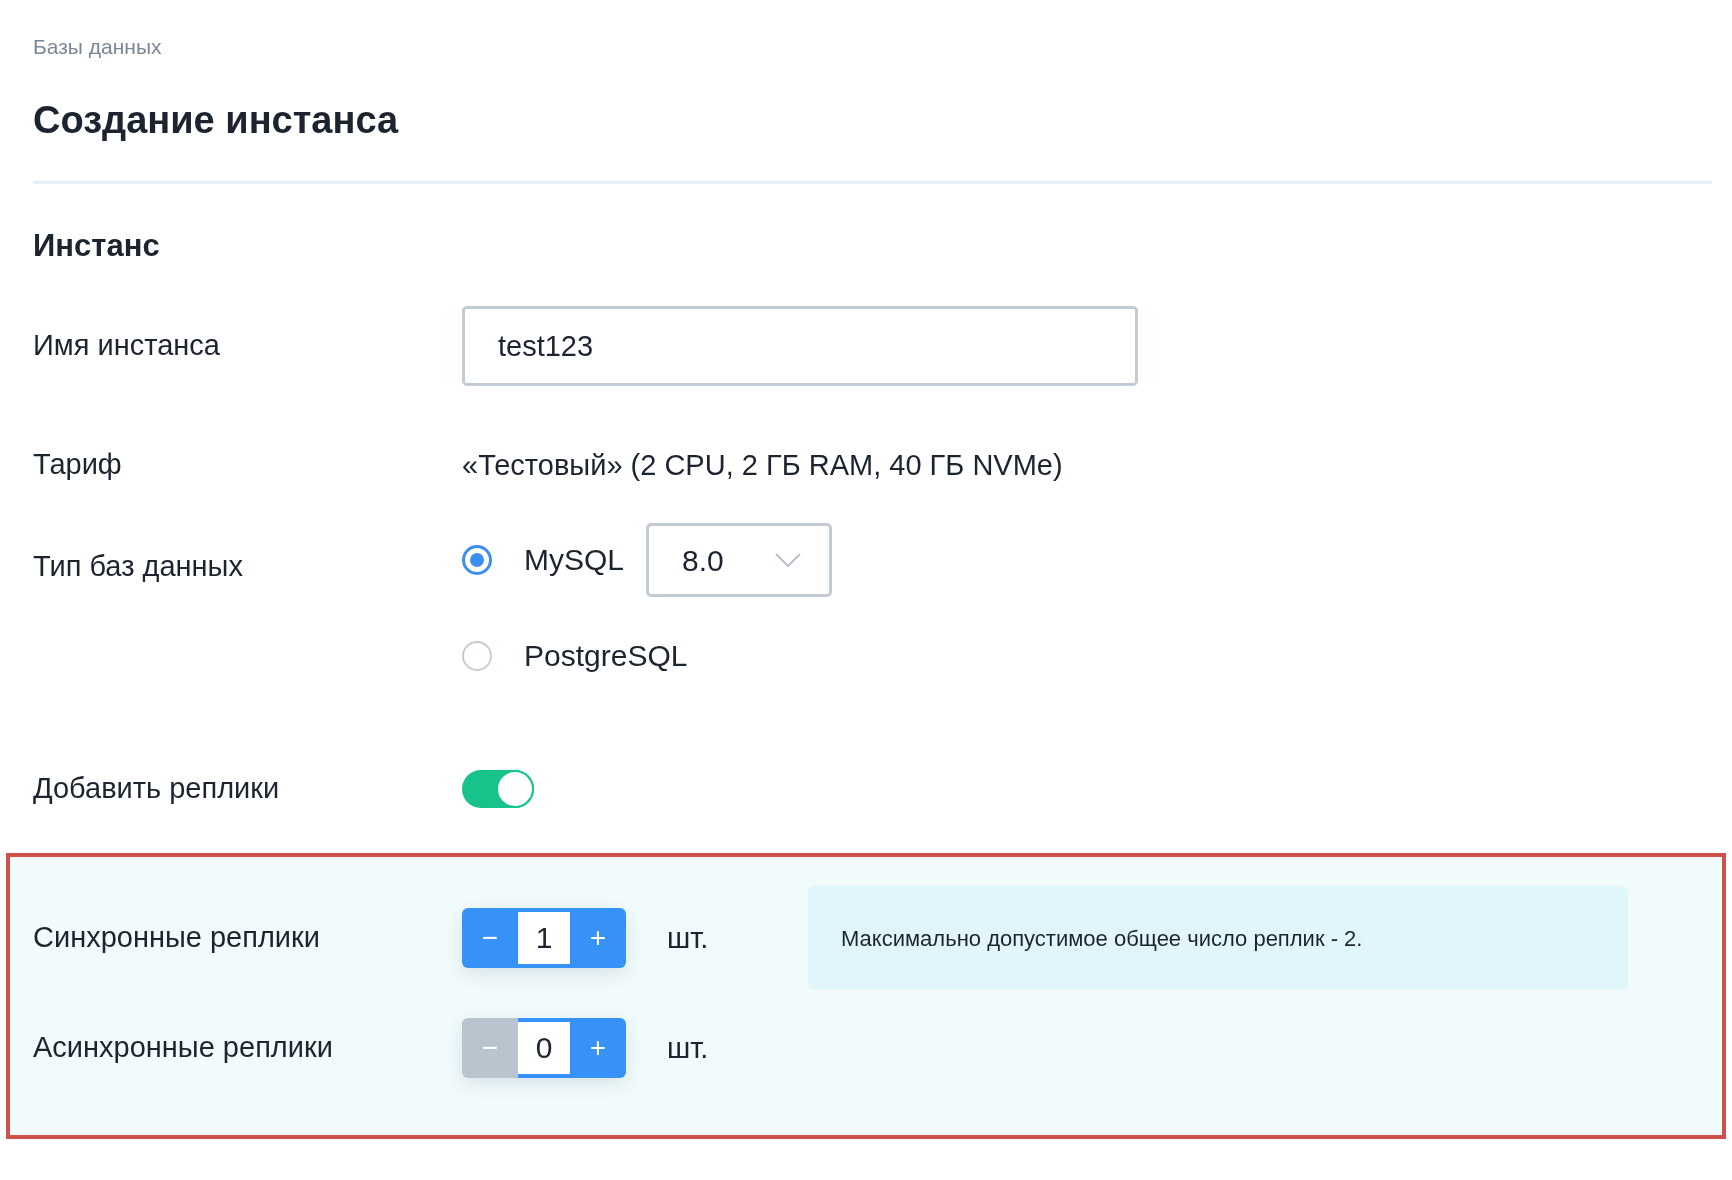 The width and height of the screenshot is (1732, 1180). What do you see at coordinates (574, 560) in the screenshot?
I see `radio-label: MySQL` at bounding box center [574, 560].